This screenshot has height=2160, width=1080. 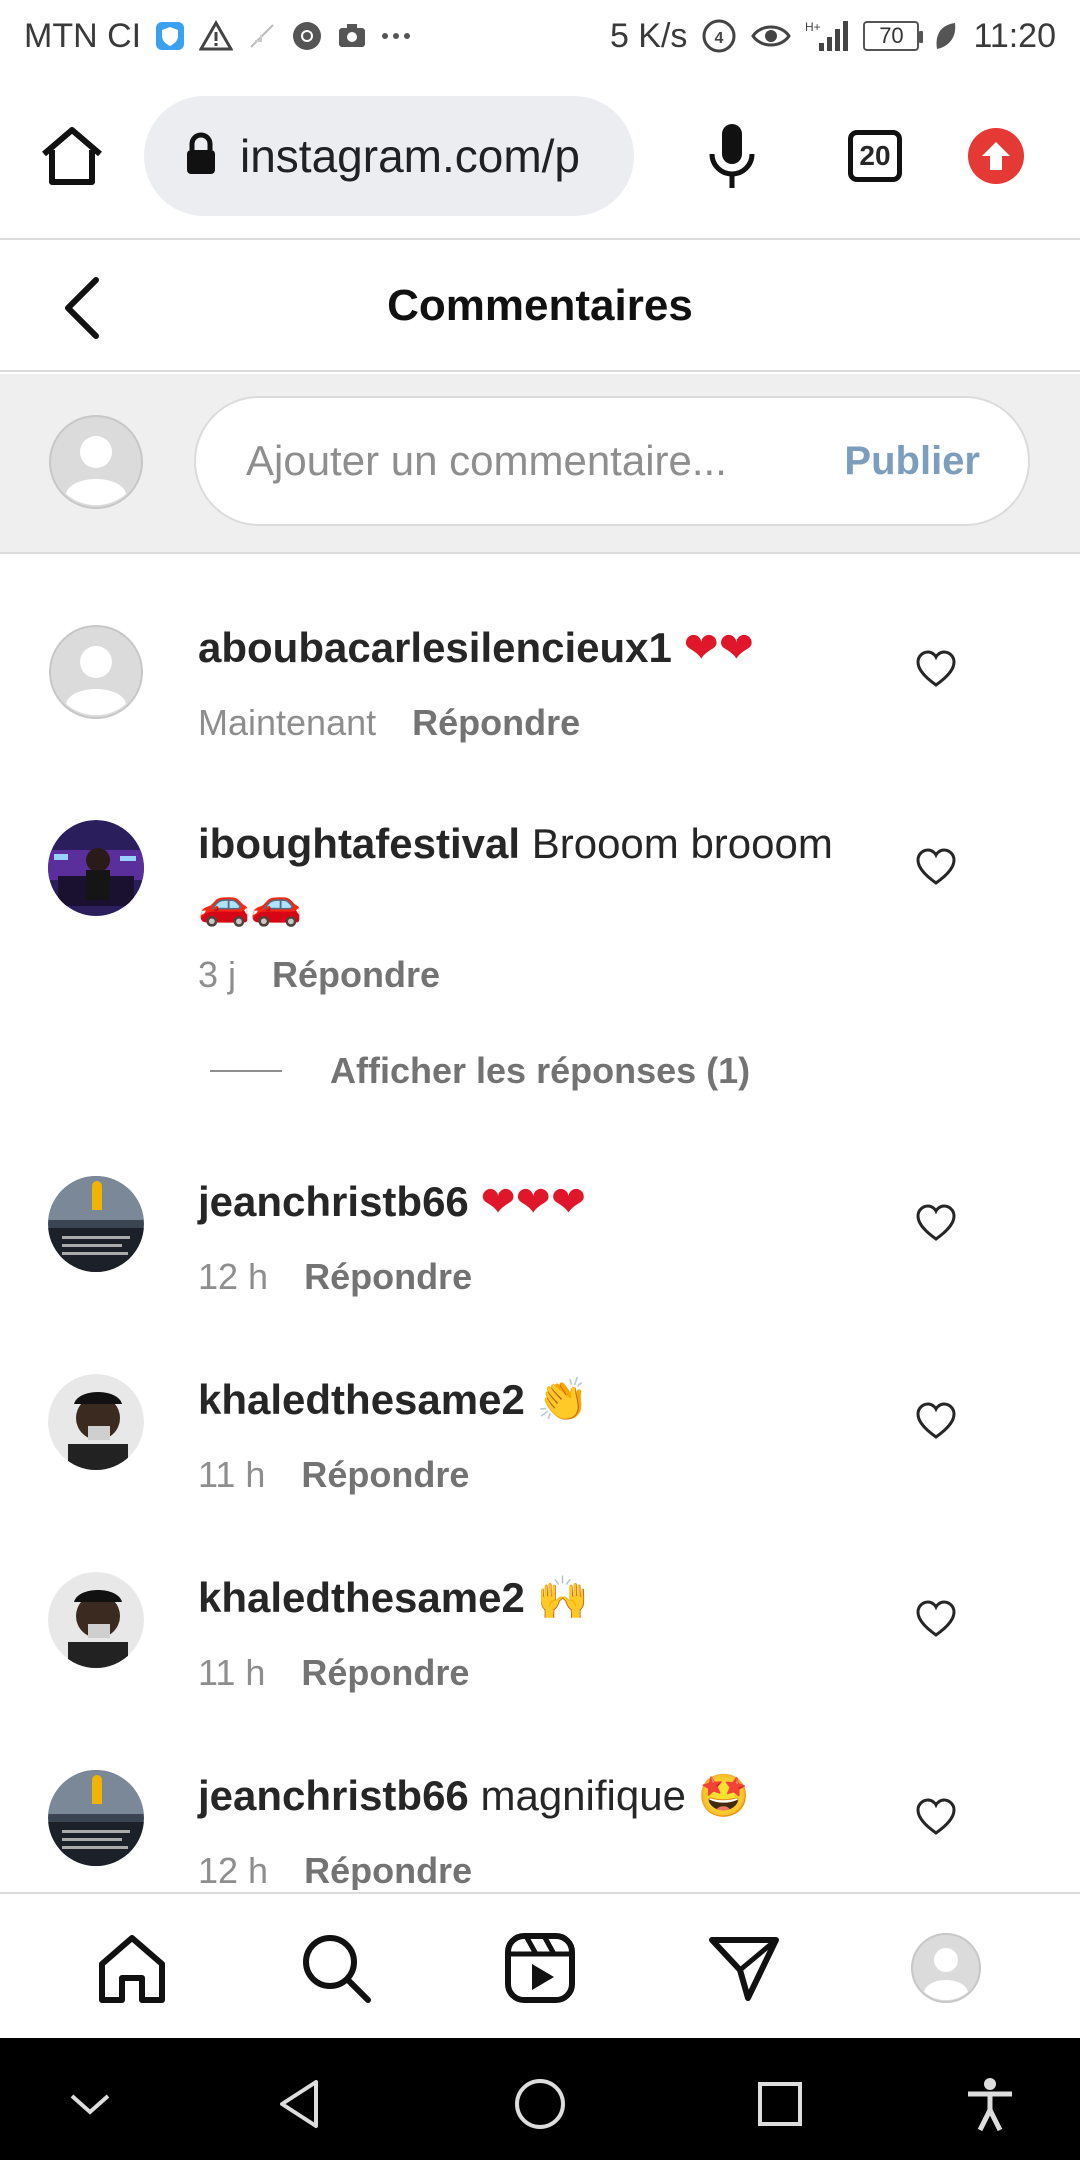 I want to click on eye-icon, so click(x=771, y=36).